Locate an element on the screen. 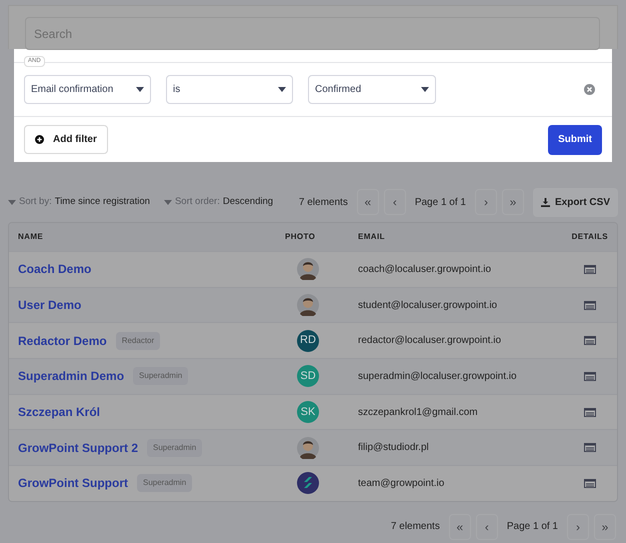  email-cell-text: student@localuser.growpoint.io is located at coordinates (428, 305).